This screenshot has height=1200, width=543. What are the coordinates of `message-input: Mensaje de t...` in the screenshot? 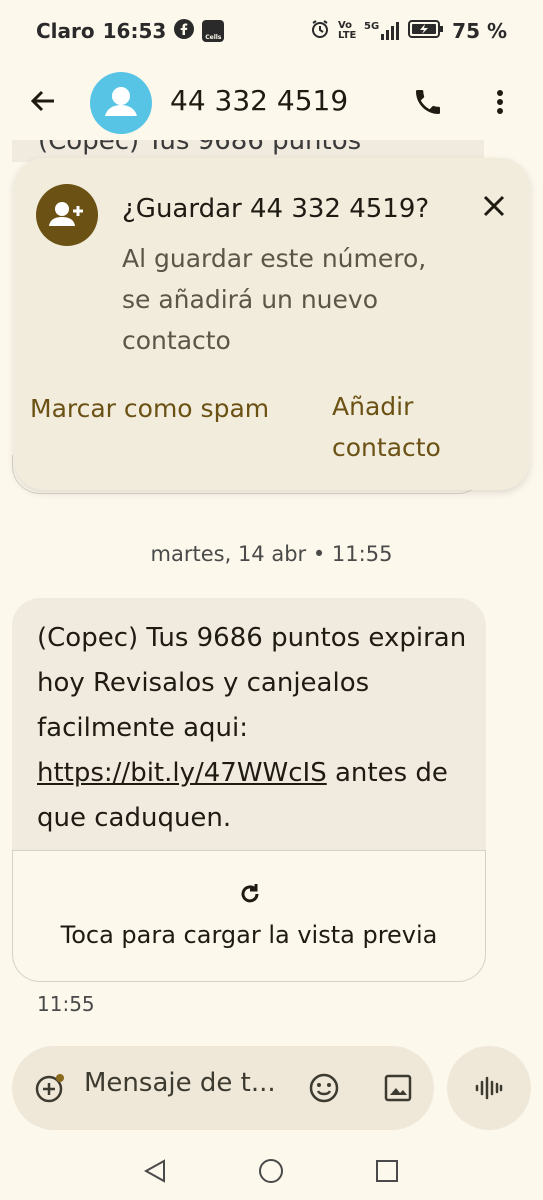 It's located at (189, 1083).